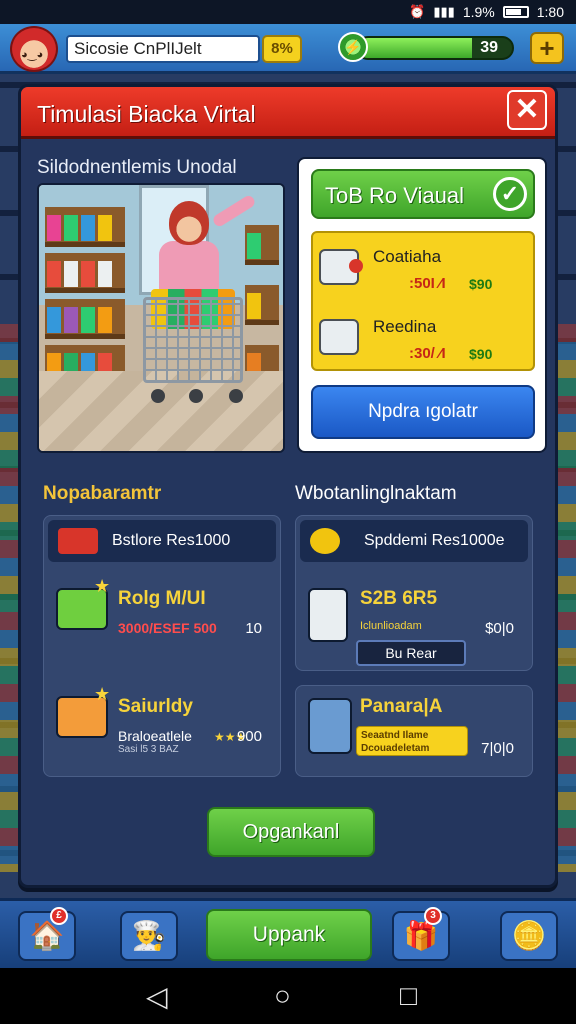 Image resolution: width=576 pixels, height=1024 pixels. I want to click on price-row: Coatiaha :50I ⁄I $90, so click(423, 268).